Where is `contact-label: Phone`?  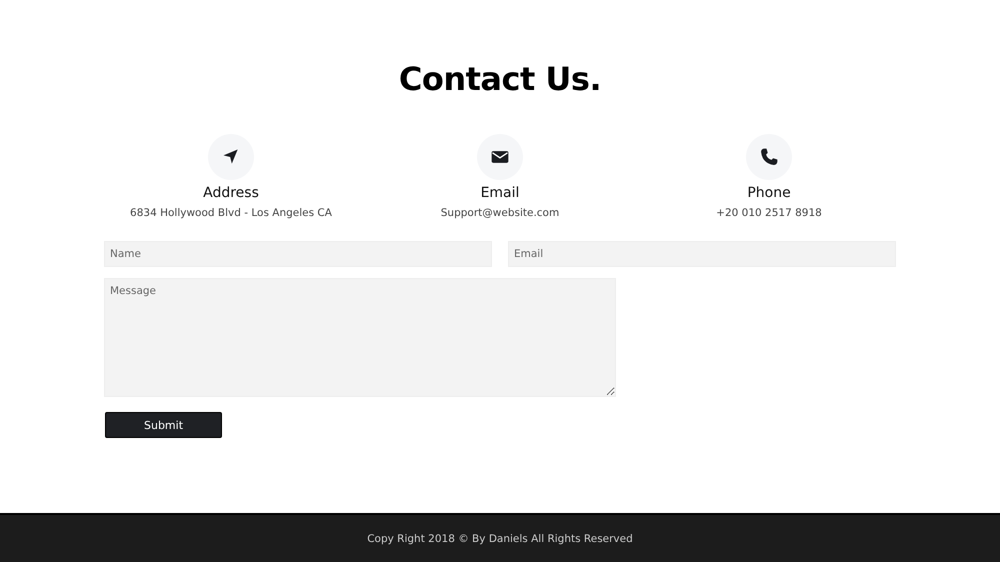 contact-label: Phone is located at coordinates (769, 193).